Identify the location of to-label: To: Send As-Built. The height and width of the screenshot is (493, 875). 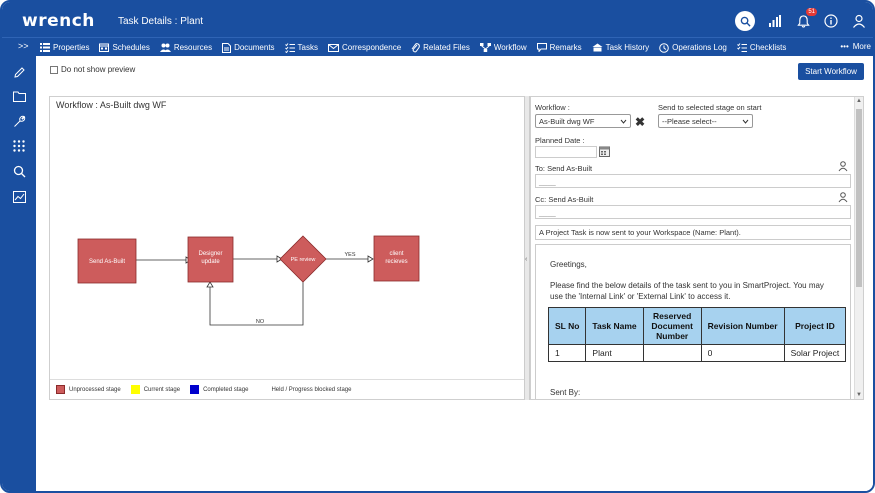
(564, 168).